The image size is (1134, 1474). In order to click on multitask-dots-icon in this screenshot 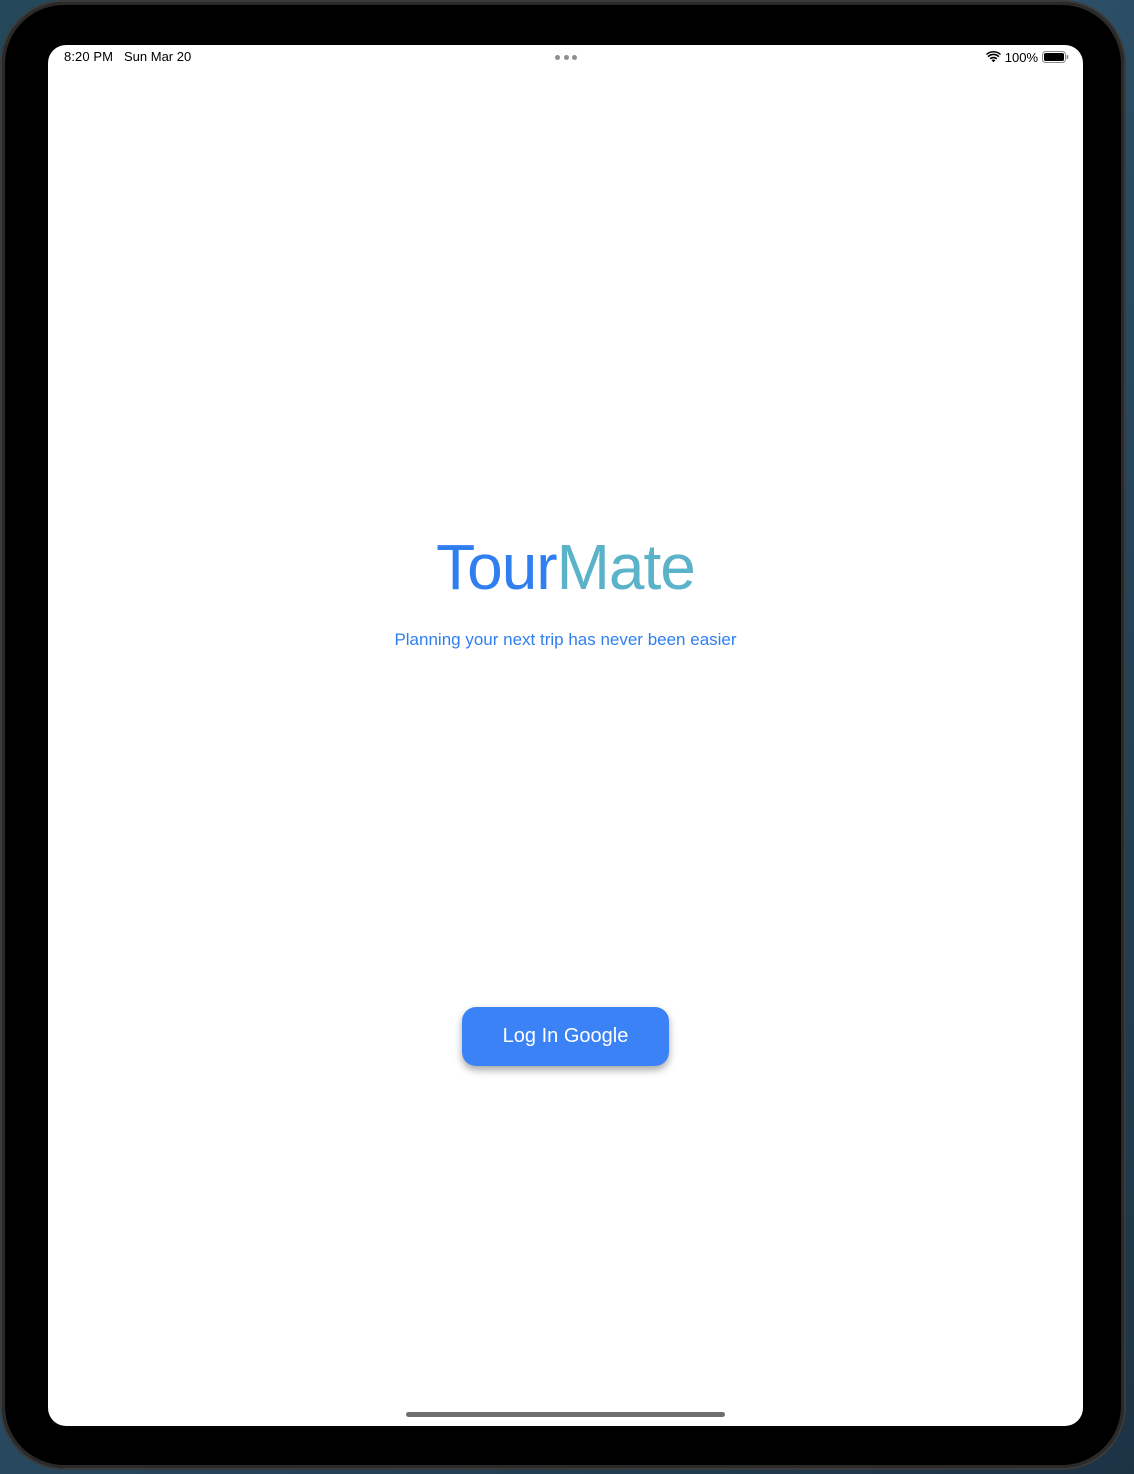, I will do `click(566, 58)`.